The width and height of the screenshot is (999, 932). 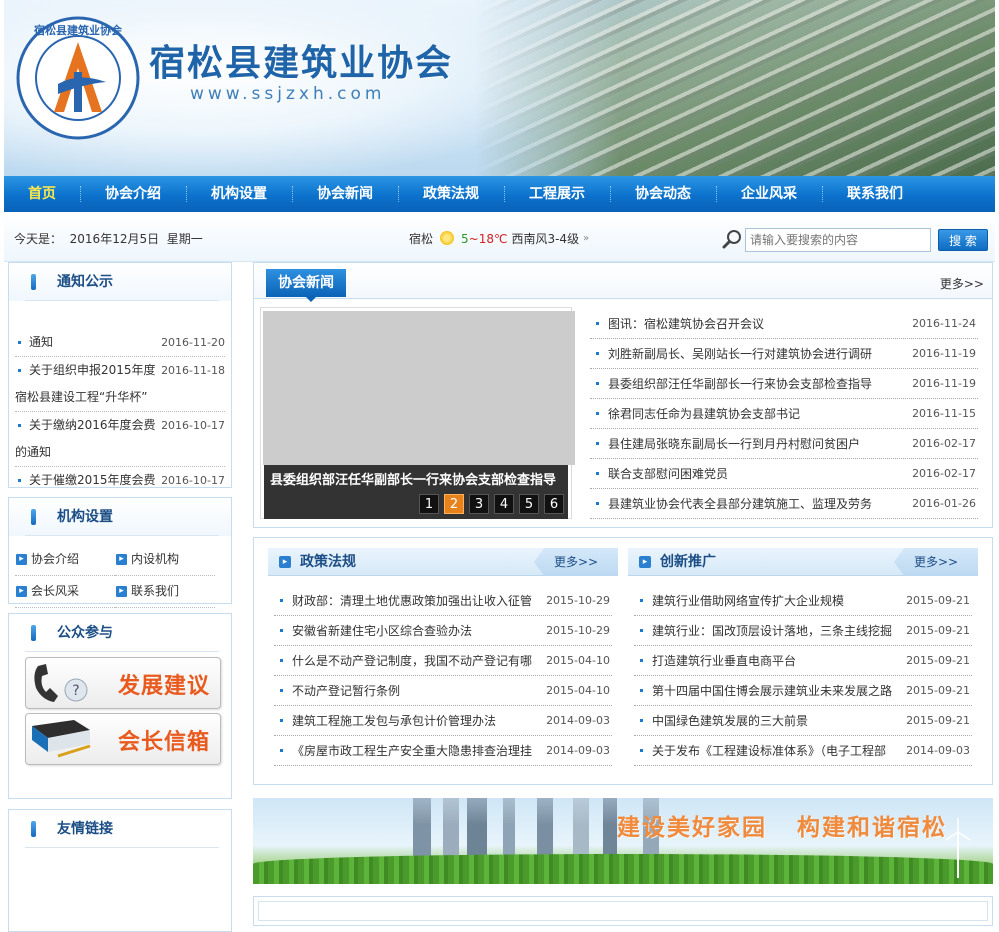 I want to click on list-item: 第十四届中国住博会展示建筑业未来发展之路 2015-09-21, so click(x=803, y=691).